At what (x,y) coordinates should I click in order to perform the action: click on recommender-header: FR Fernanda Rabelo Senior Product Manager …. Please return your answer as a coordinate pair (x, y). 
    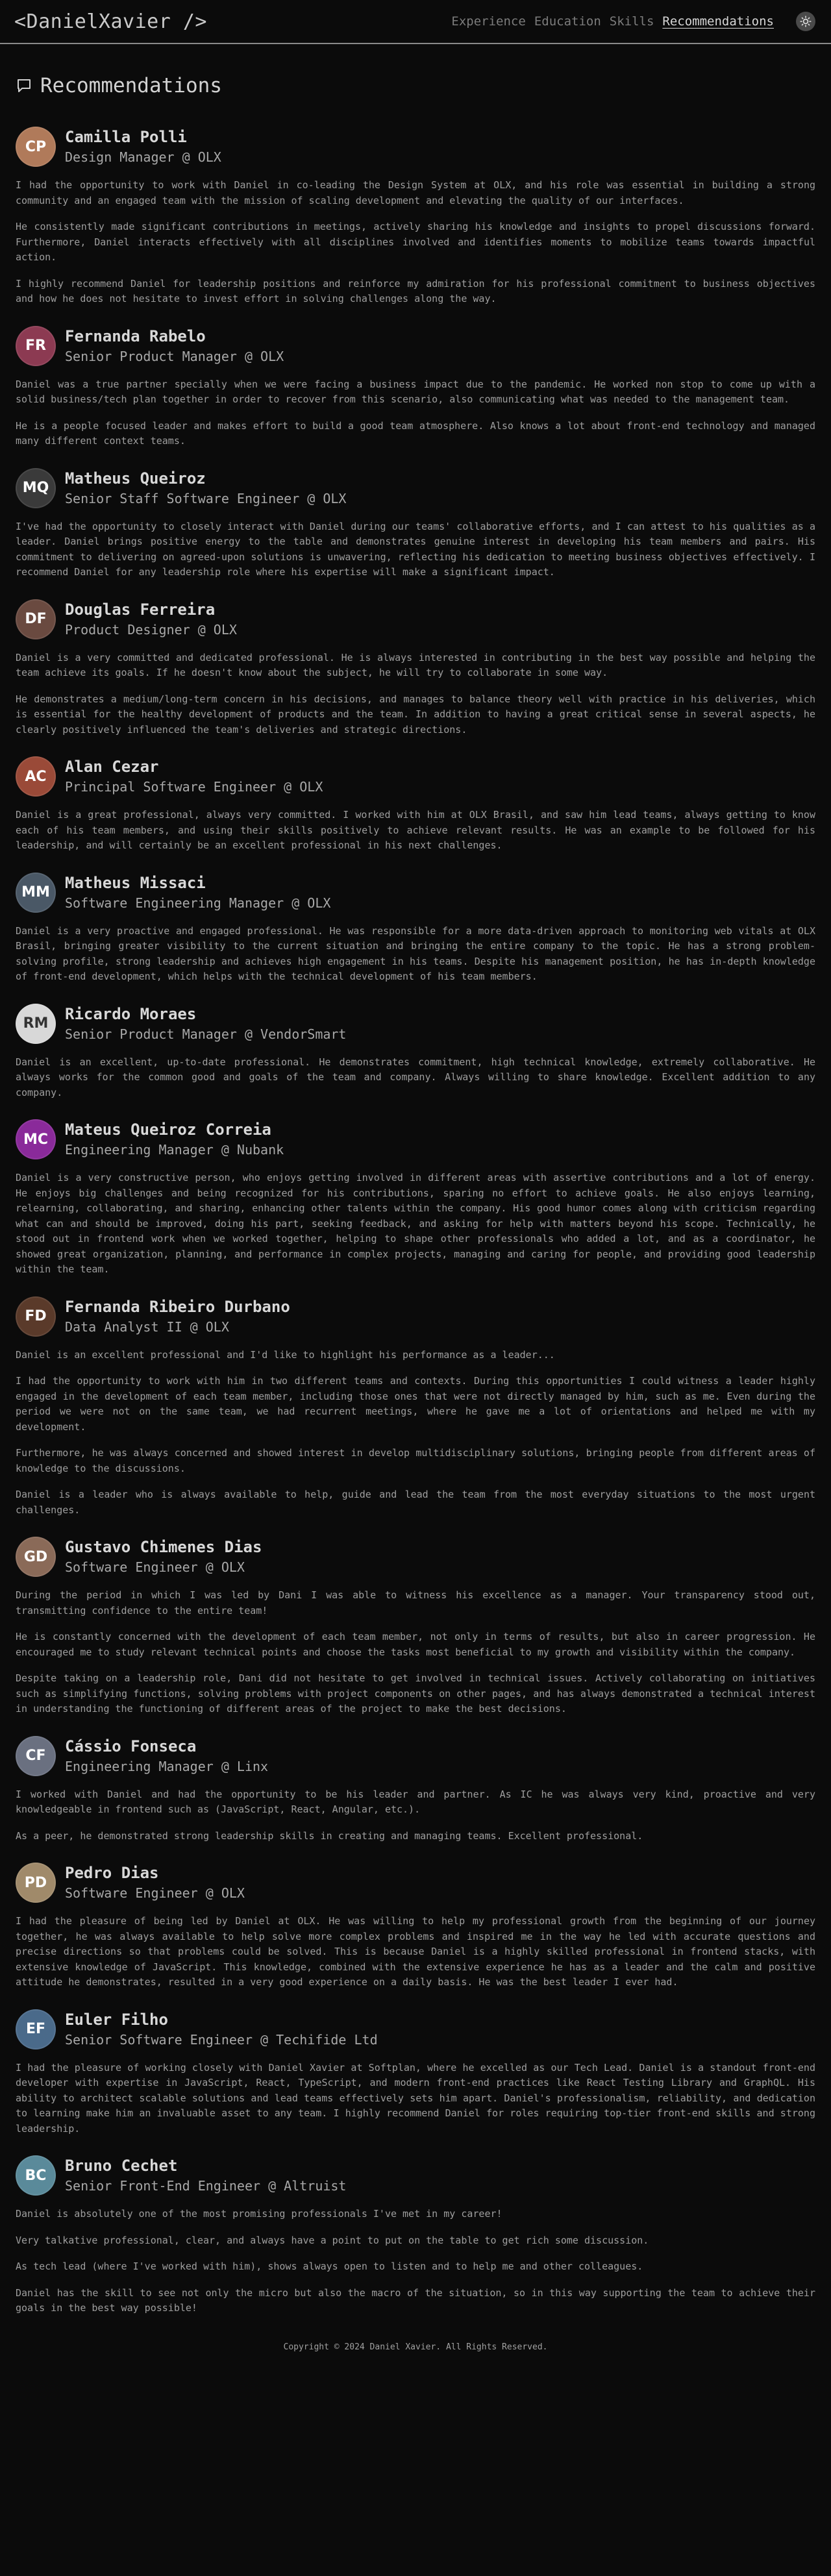
    Looking at the image, I should click on (415, 346).